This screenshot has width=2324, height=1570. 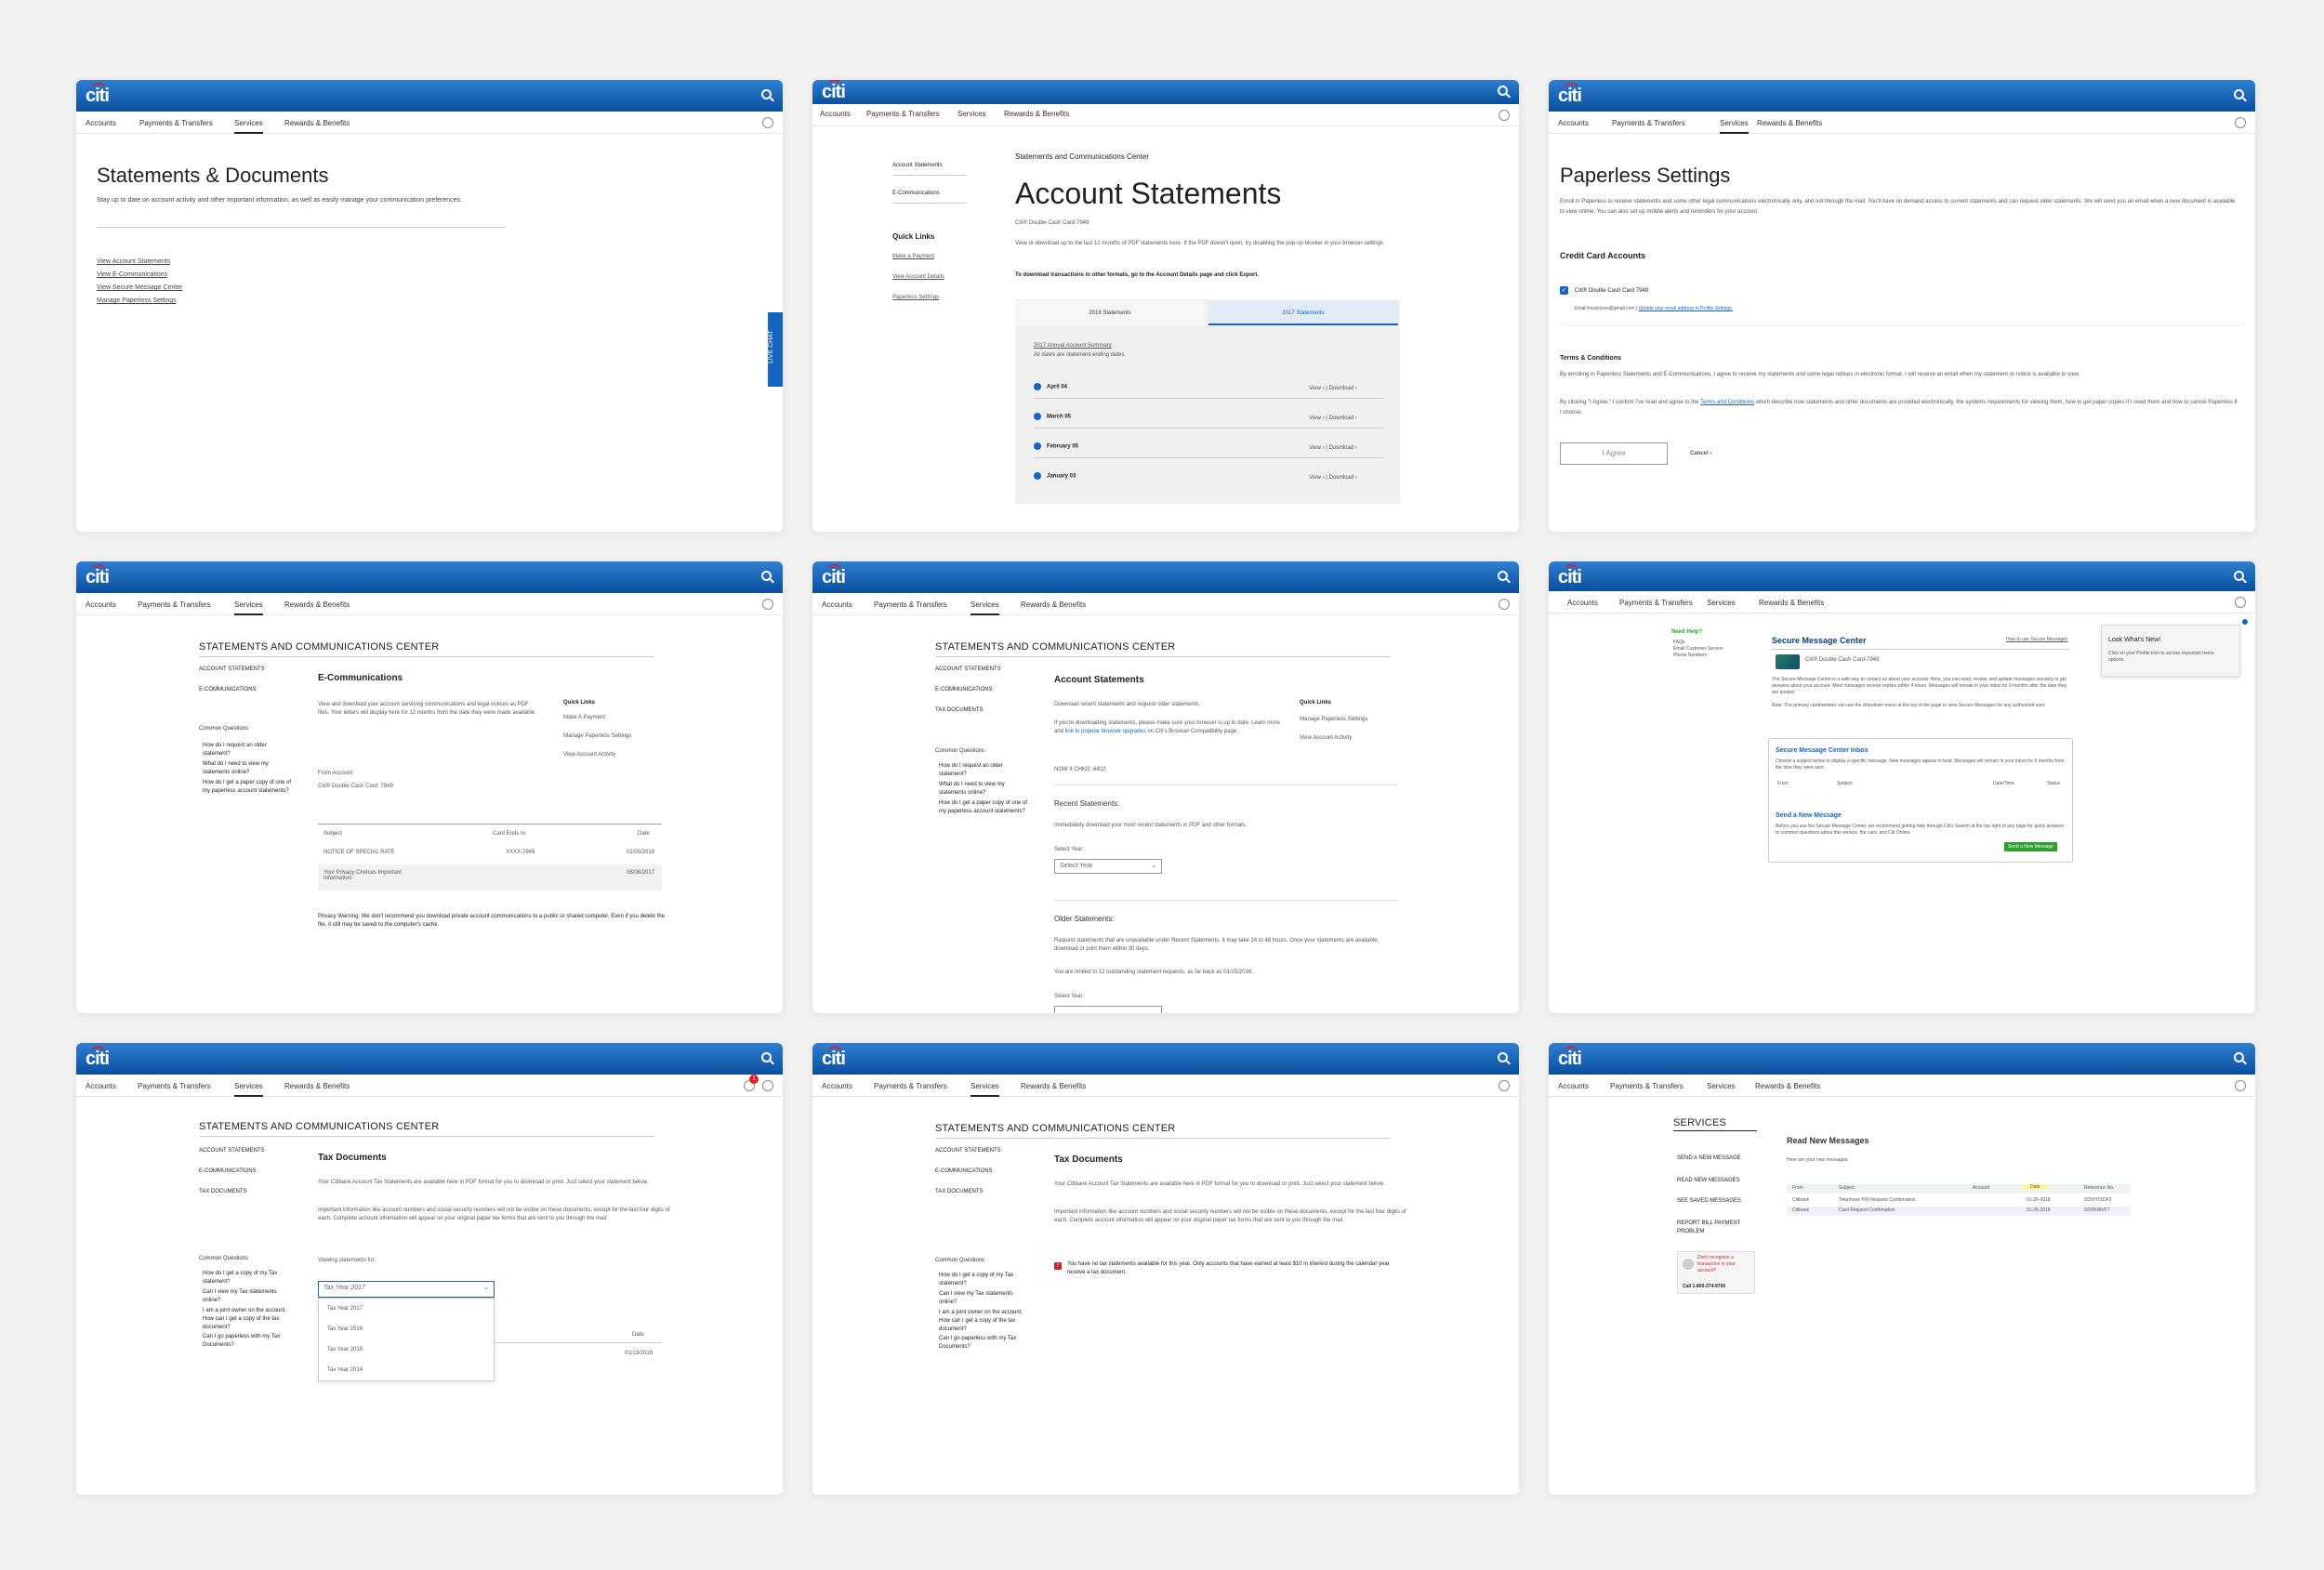 What do you see at coordinates (2036, 640) in the screenshot?
I see `how-to-link: How to use Secure Messages` at bounding box center [2036, 640].